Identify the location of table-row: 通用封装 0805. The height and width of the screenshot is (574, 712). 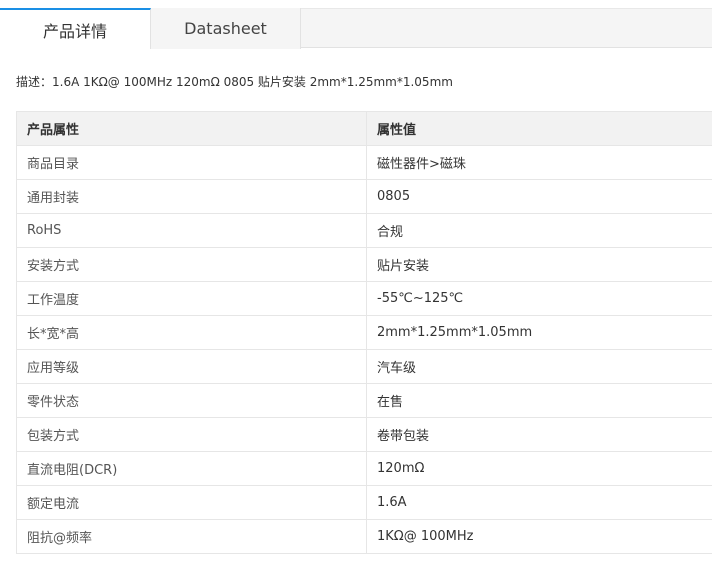
(364, 196).